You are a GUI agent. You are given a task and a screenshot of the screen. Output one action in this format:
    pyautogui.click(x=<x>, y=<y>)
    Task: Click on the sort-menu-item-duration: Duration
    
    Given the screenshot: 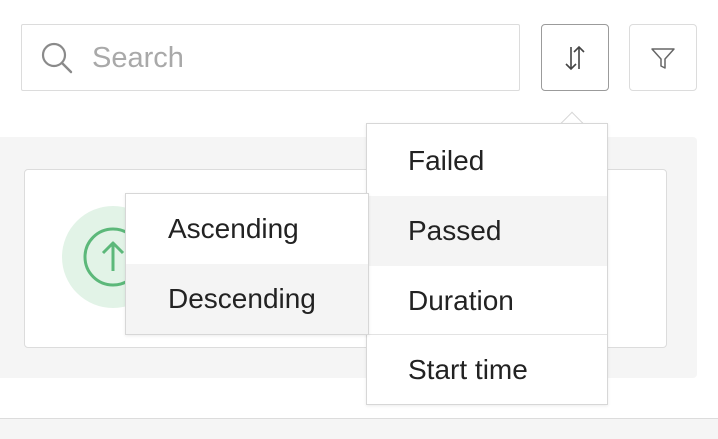 What is the action you would take?
    pyautogui.click(x=487, y=301)
    